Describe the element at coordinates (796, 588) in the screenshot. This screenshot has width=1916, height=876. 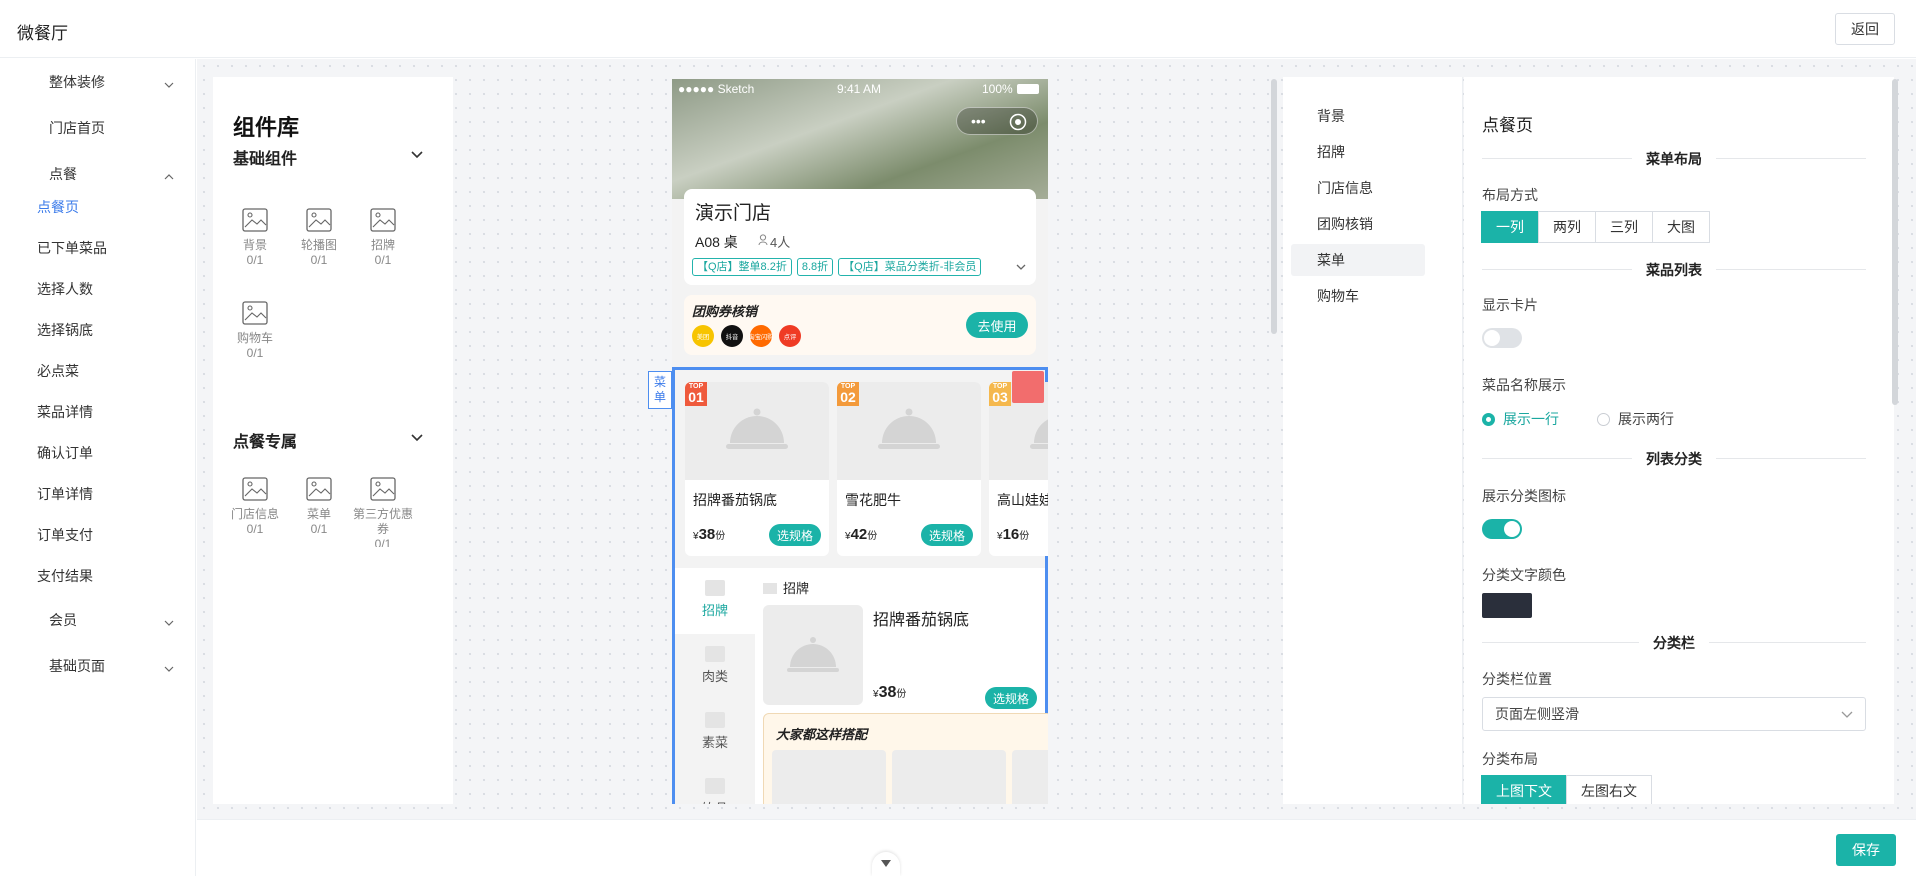
I see `section-label: 招牌` at that location.